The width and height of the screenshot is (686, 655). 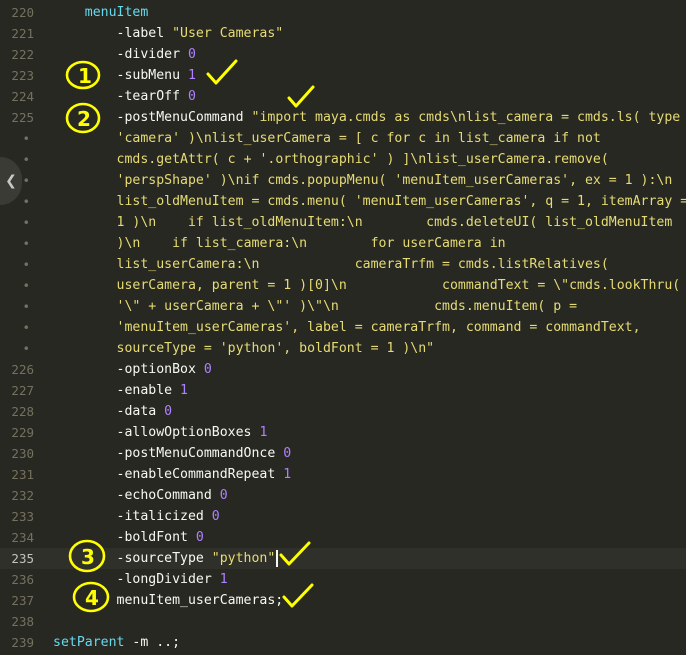 What do you see at coordinates (343, 642) in the screenshot?
I see `code-line: 239 setParent -m ..;` at bounding box center [343, 642].